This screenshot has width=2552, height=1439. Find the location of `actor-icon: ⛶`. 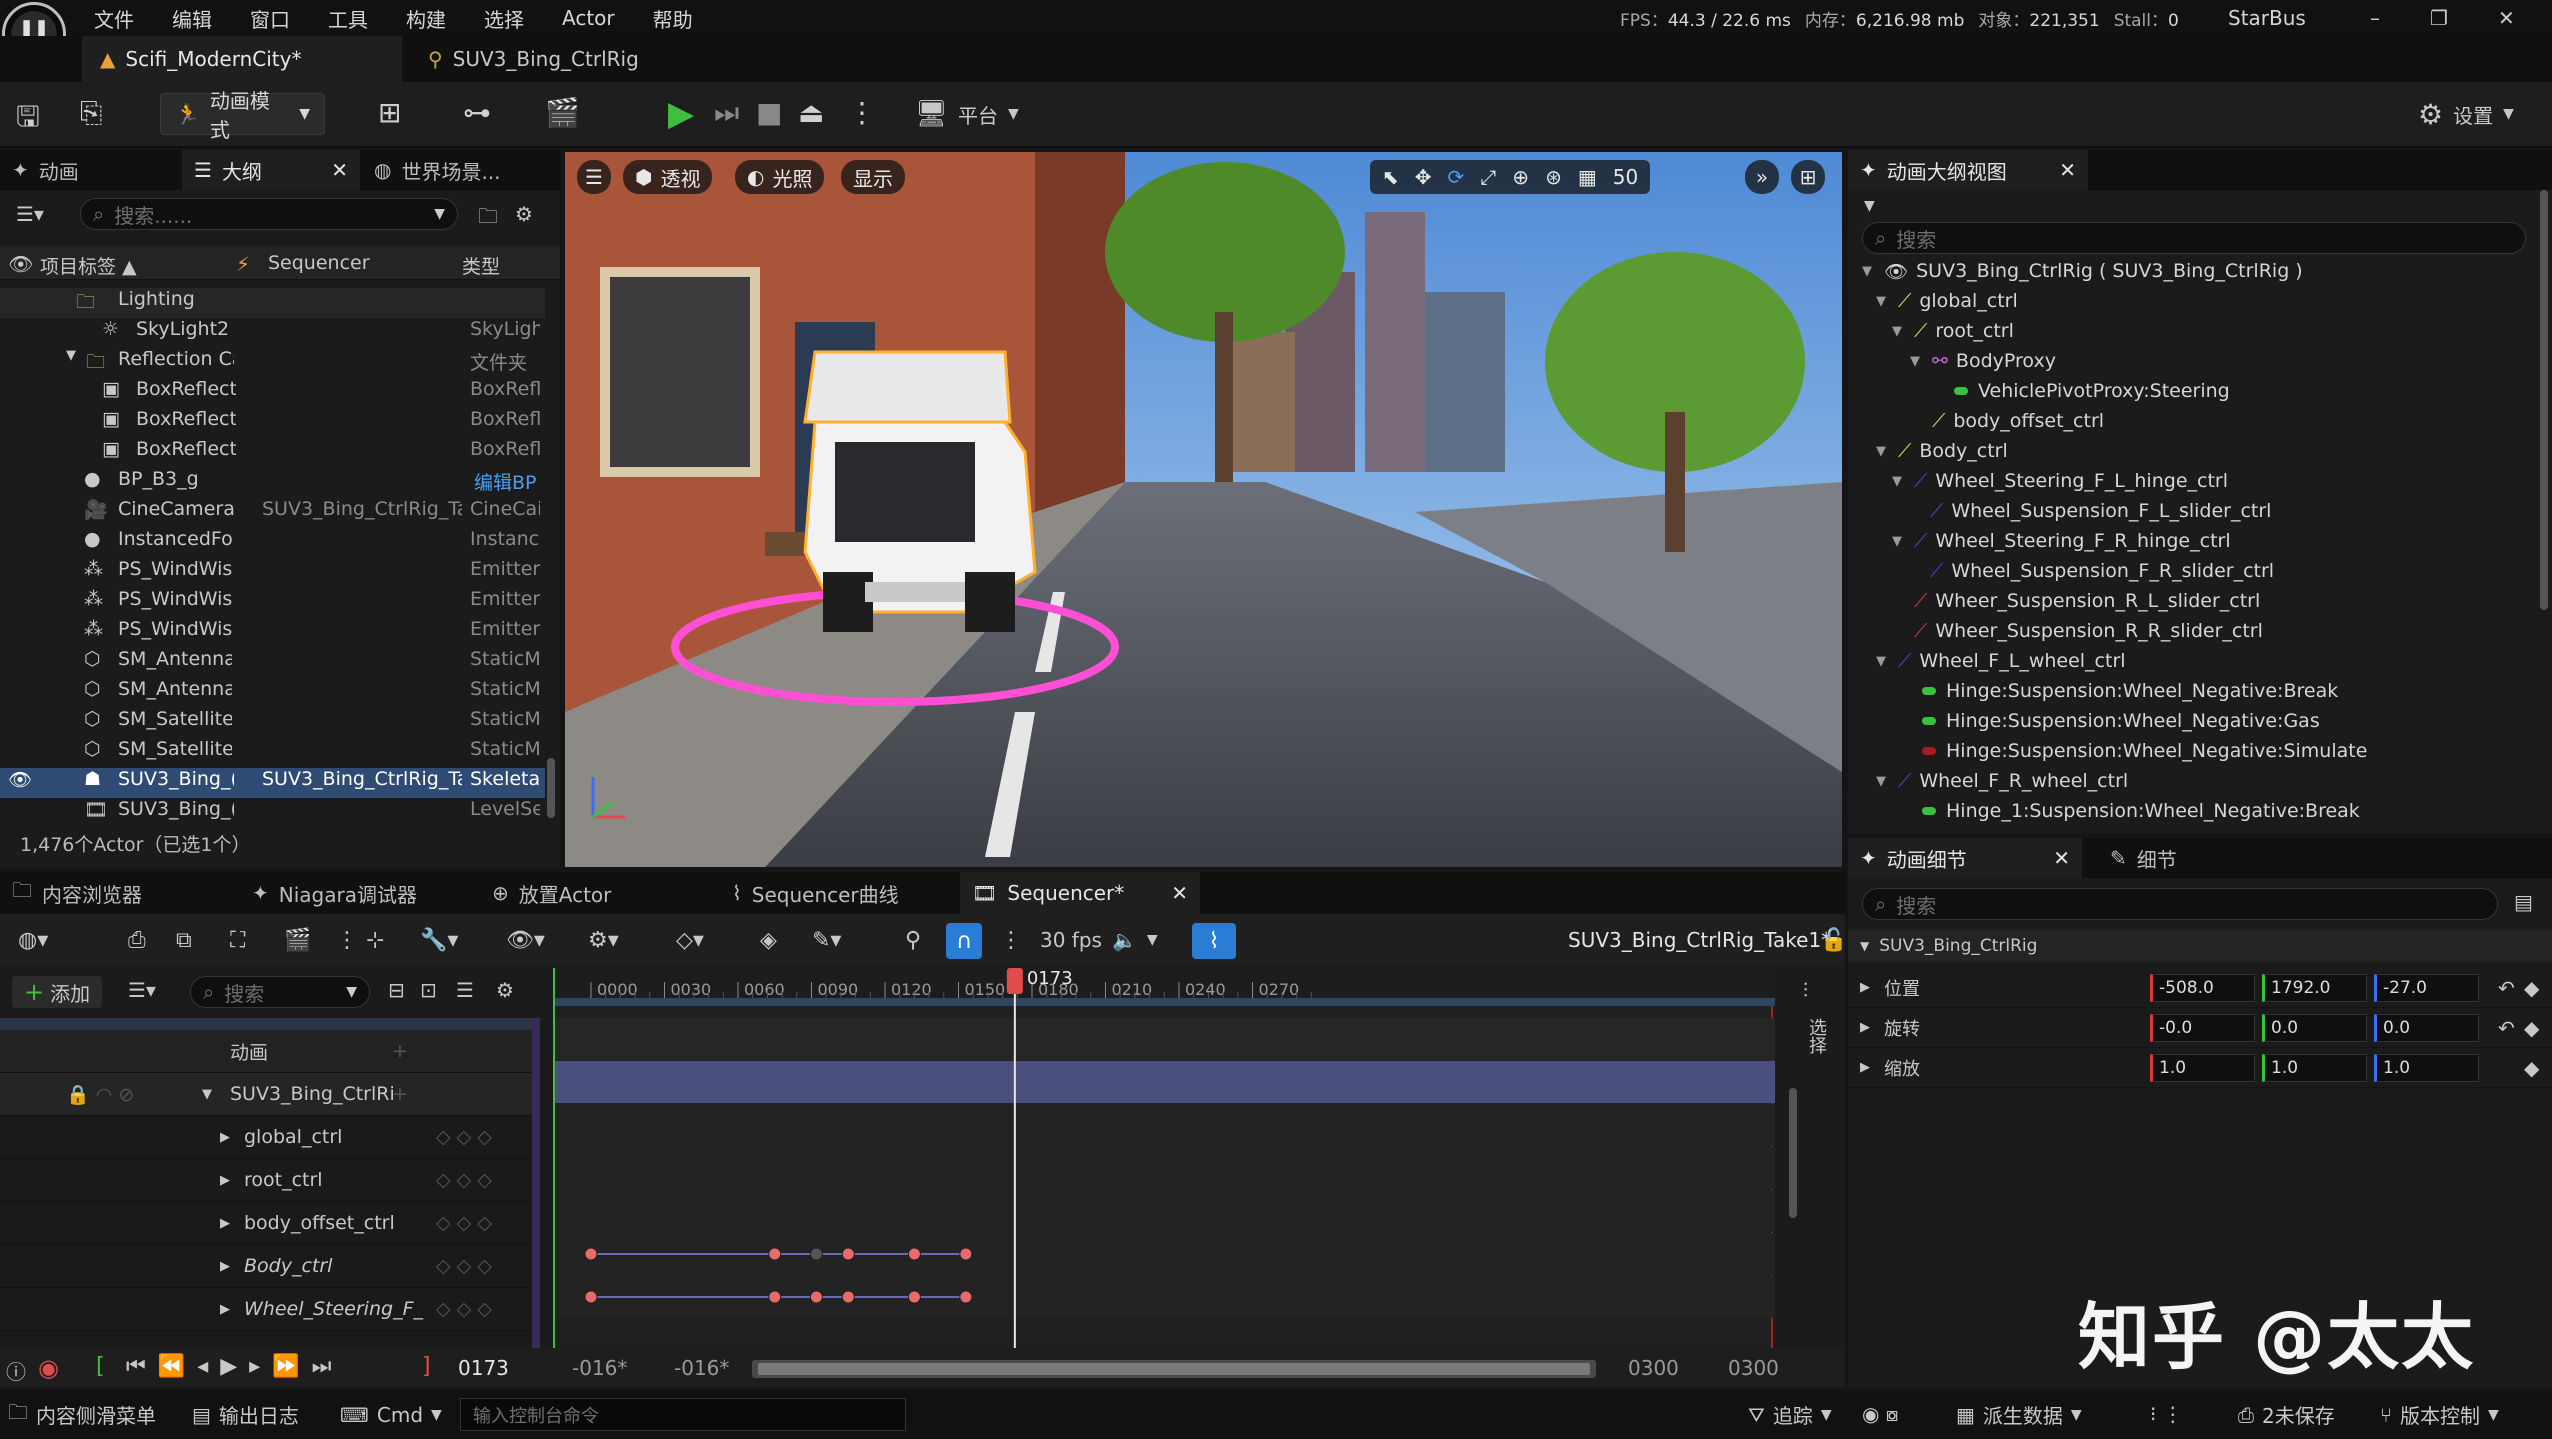

actor-icon: ⛶ is located at coordinates (237, 940).